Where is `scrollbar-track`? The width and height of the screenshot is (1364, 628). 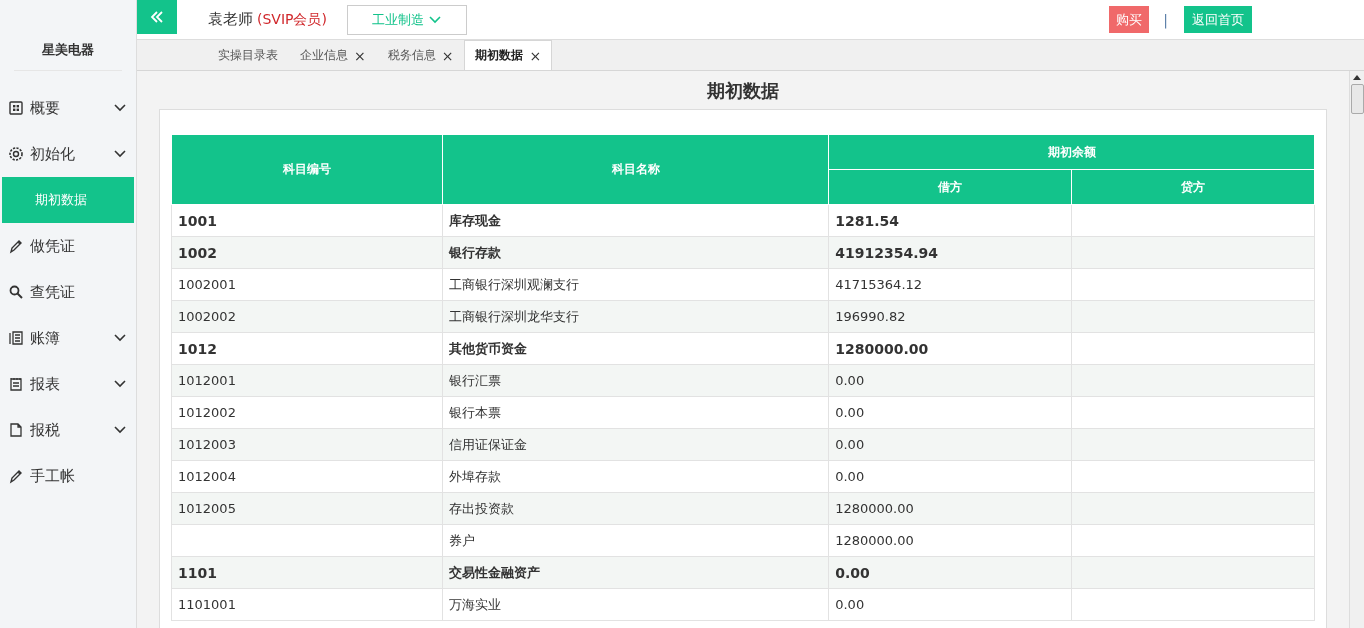 scrollbar-track is located at coordinates (1356, 349).